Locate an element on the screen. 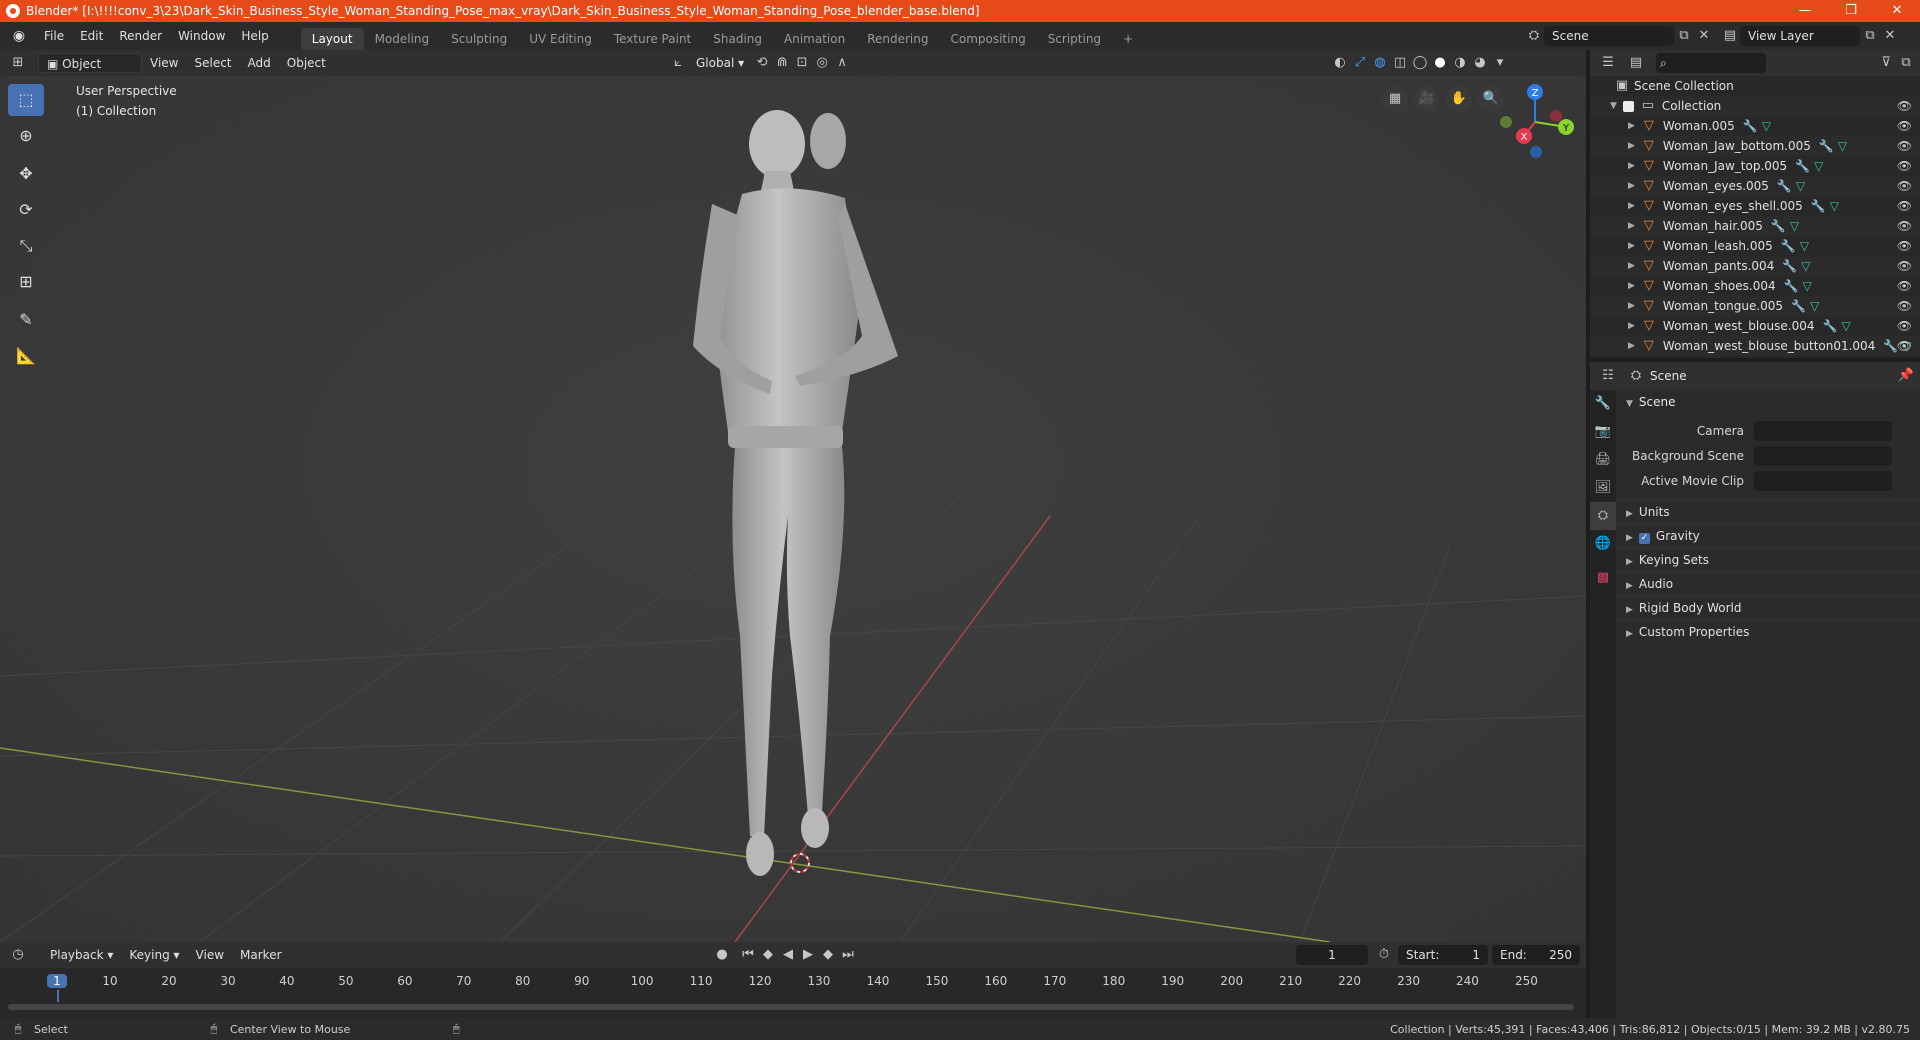  rigid-body-world-subpanel: ▶ Rigid Body World is located at coordinates (1768, 607).